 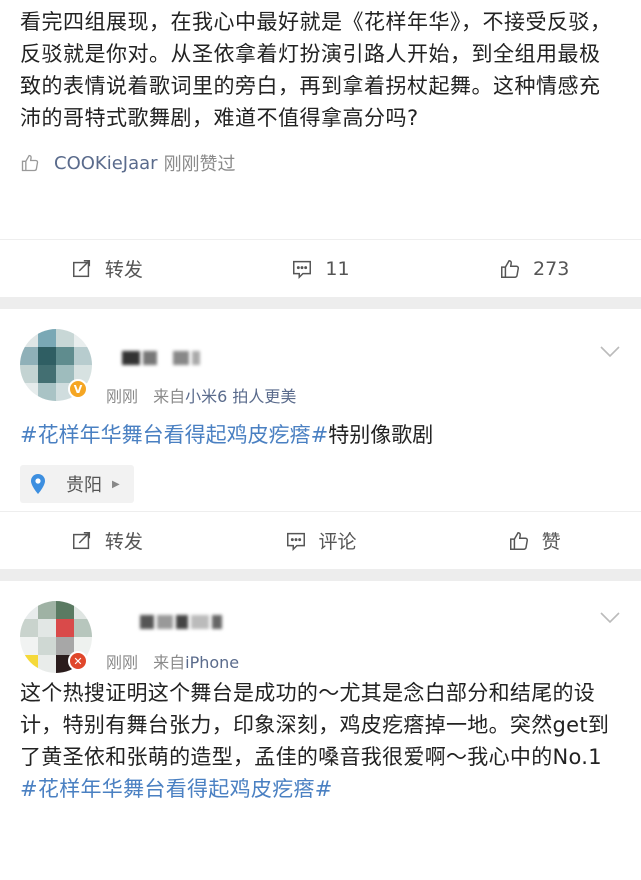 I want to click on verified-badge-icon: ✕, so click(x=78, y=661).